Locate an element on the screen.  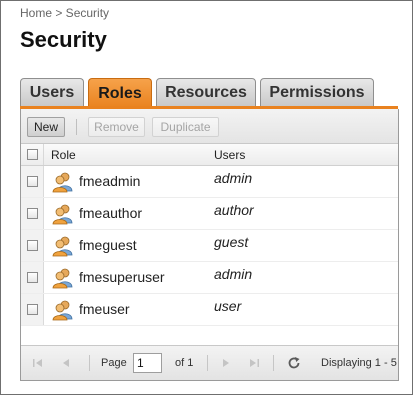
paging-toolbar: Page of 1 Displaying 1 - 5 is located at coordinates (209, 362).